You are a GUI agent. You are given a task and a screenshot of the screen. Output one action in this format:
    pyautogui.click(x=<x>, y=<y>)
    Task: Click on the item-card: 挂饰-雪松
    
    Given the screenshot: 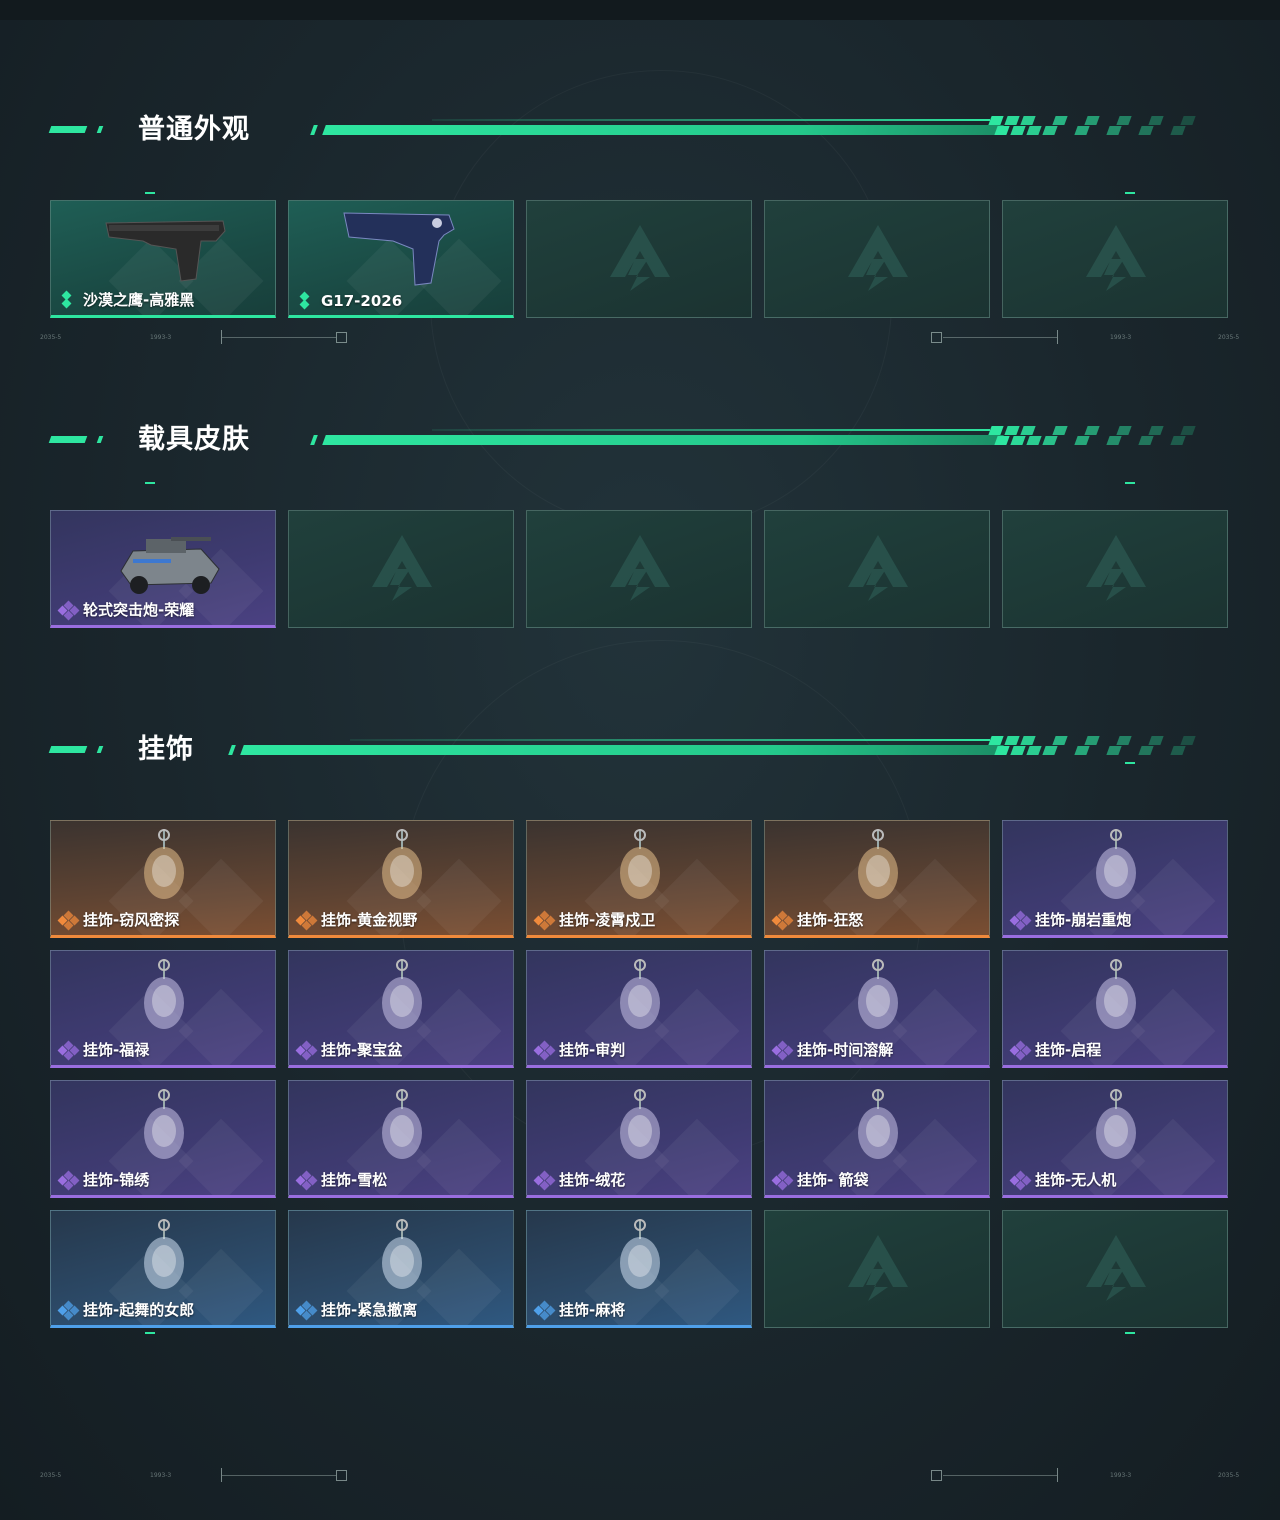 What is the action you would take?
    pyautogui.click(x=401, y=1139)
    